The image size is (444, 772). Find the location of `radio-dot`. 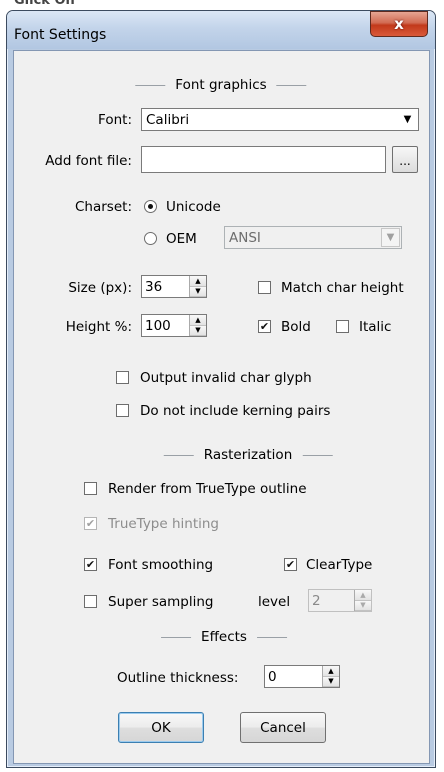

radio-dot is located at coordinates (150, 206).